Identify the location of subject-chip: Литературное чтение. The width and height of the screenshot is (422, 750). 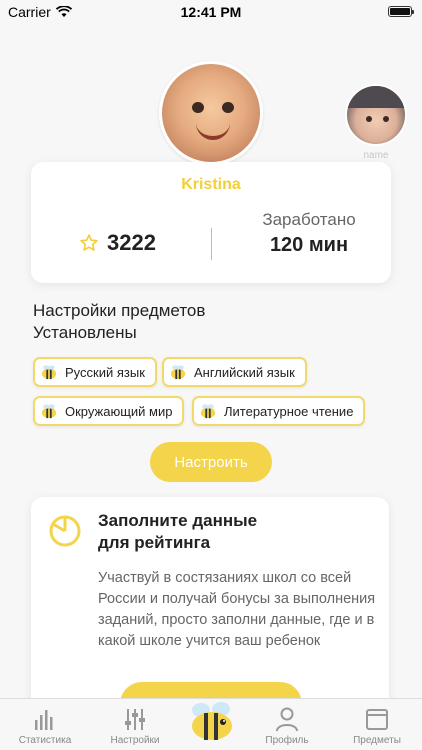
(279, 411).